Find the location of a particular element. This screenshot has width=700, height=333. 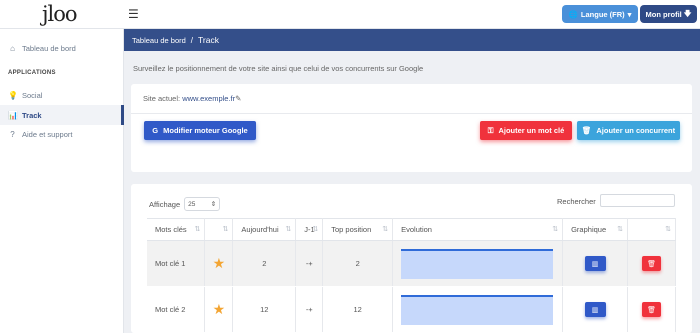

cell-keyword: Mot clé 2 is located at coordinates (176, 309).